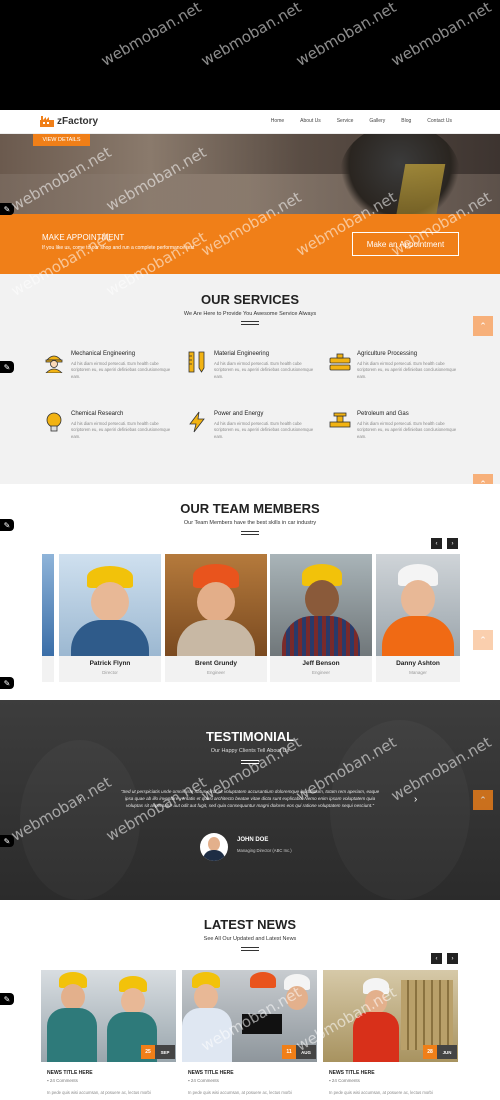 Image resolution: width=500 pixels, height=1100 pixels. What do you see at coordinates (250, 751) in the screenshot?
I see `testimonial-subtitle: Our Happy Clients Tell About Us` at bounding box center [250, 751].